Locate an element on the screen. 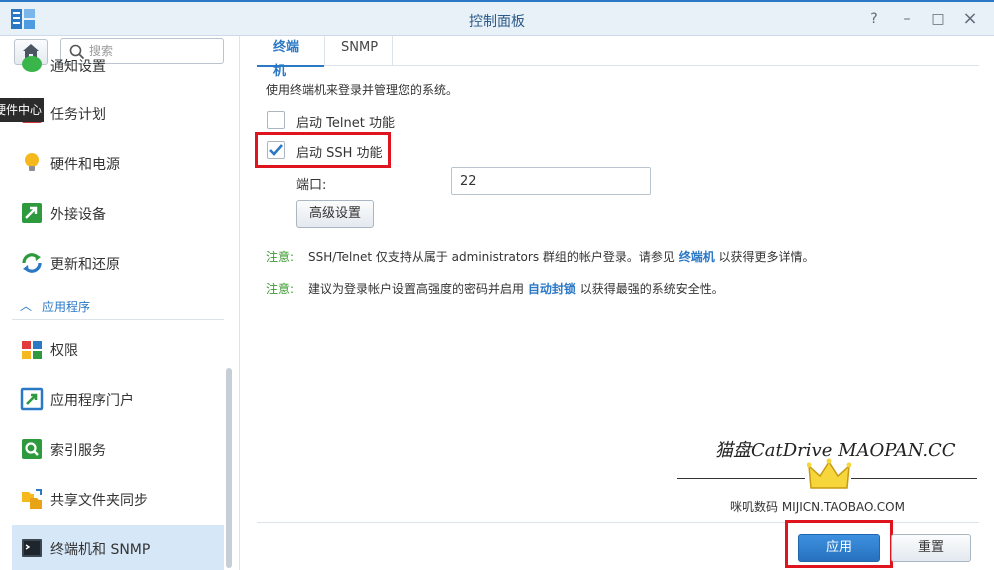  sidebar-item-privileges: 权限 is located at coordinates (118, 349).